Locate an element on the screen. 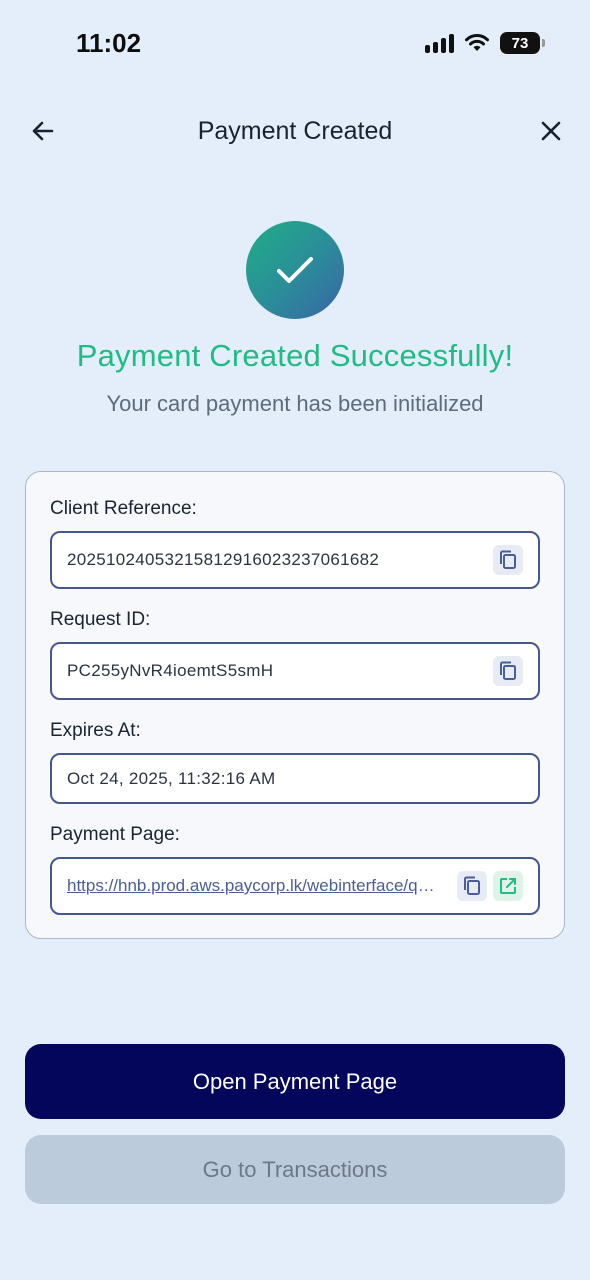  copy-request-id-button is located at coordinates (508, 671).